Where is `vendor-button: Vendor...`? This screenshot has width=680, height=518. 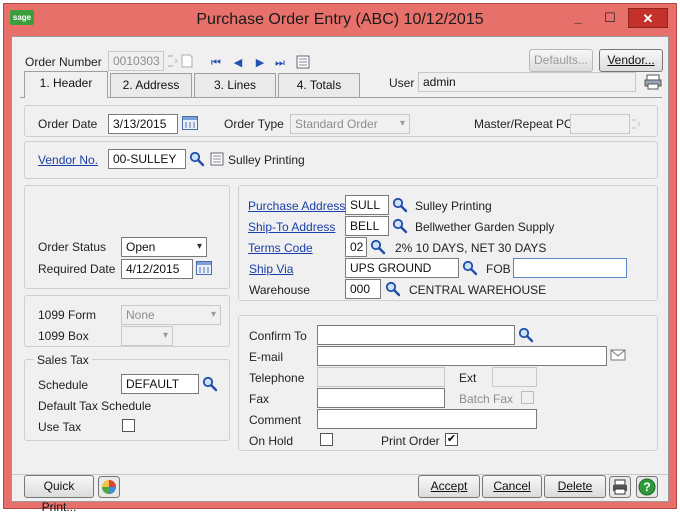 vendor-button: Vendor... is located at coordinates (631, 60).